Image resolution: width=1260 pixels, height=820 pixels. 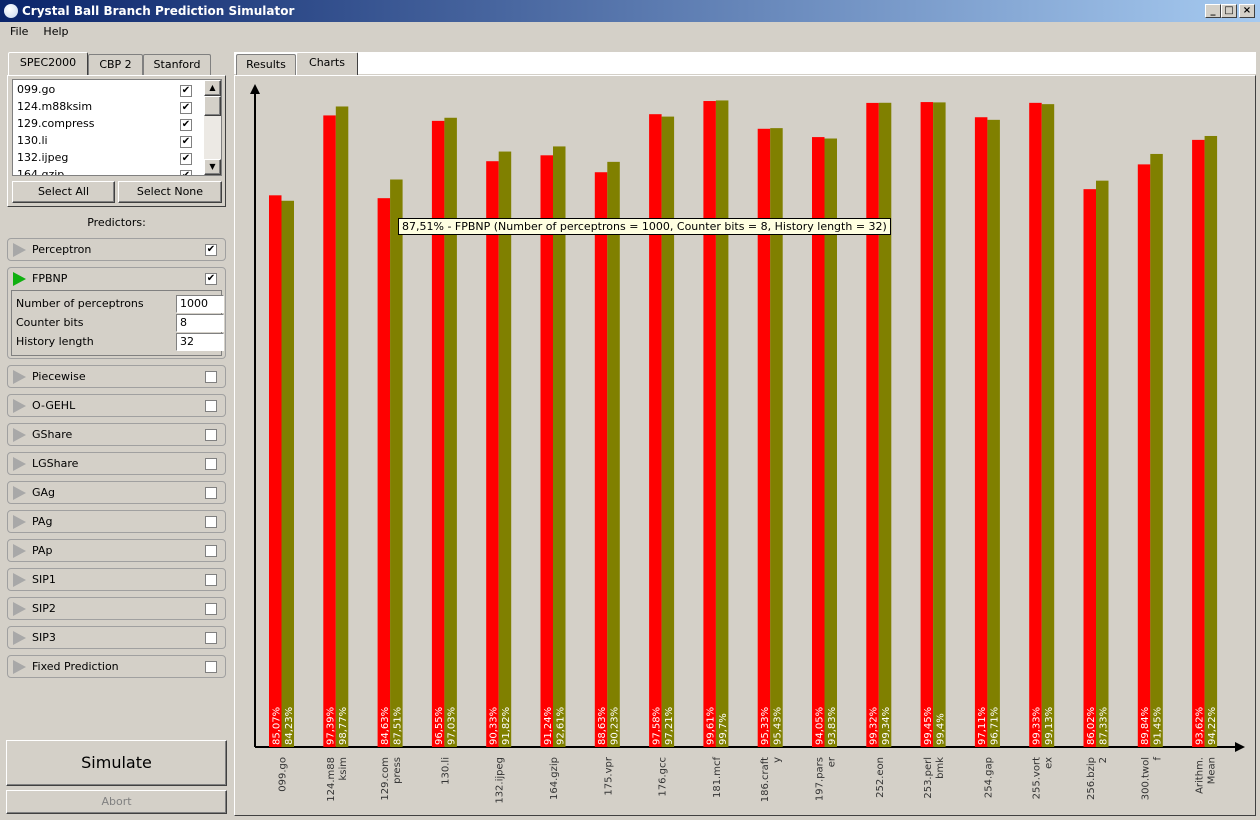 I want to click on param-input: 8, so click(x=200, y=323).